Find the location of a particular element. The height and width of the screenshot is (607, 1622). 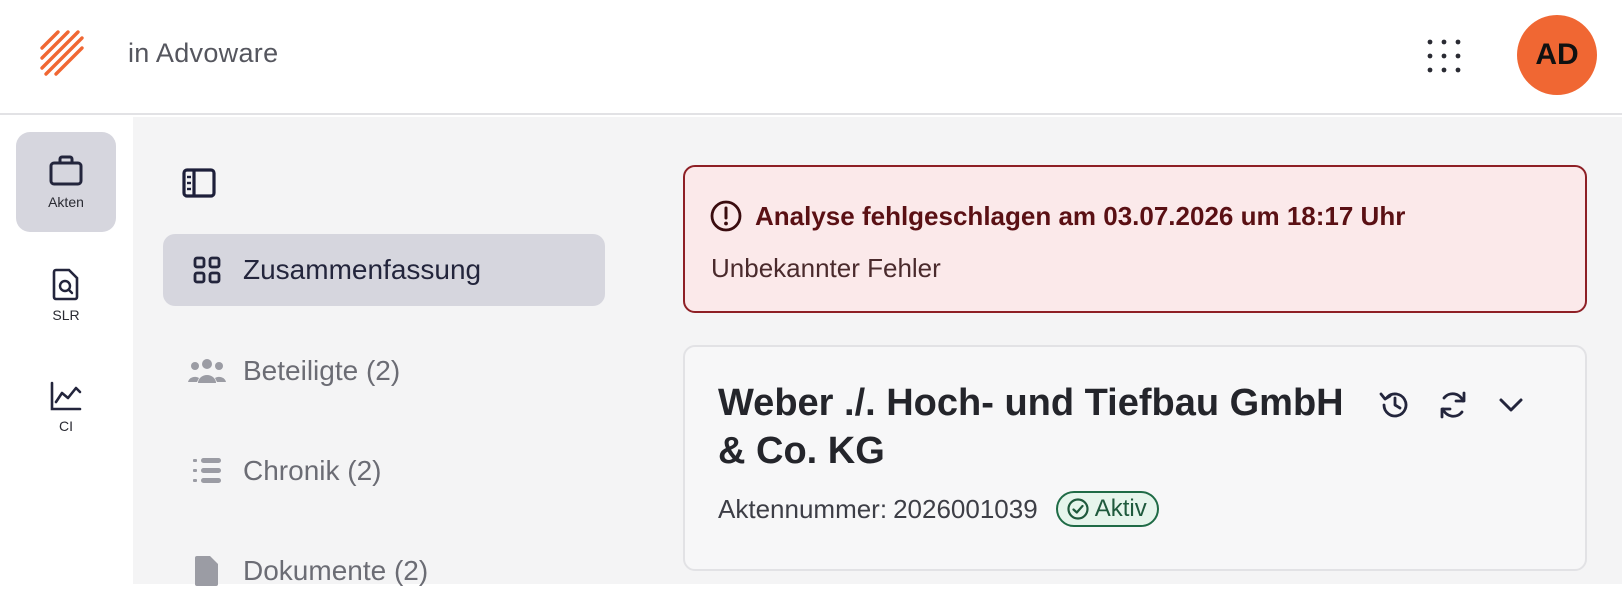

nav-item-dokumente: Dokumente (2) is located at coordinates (384, 571).